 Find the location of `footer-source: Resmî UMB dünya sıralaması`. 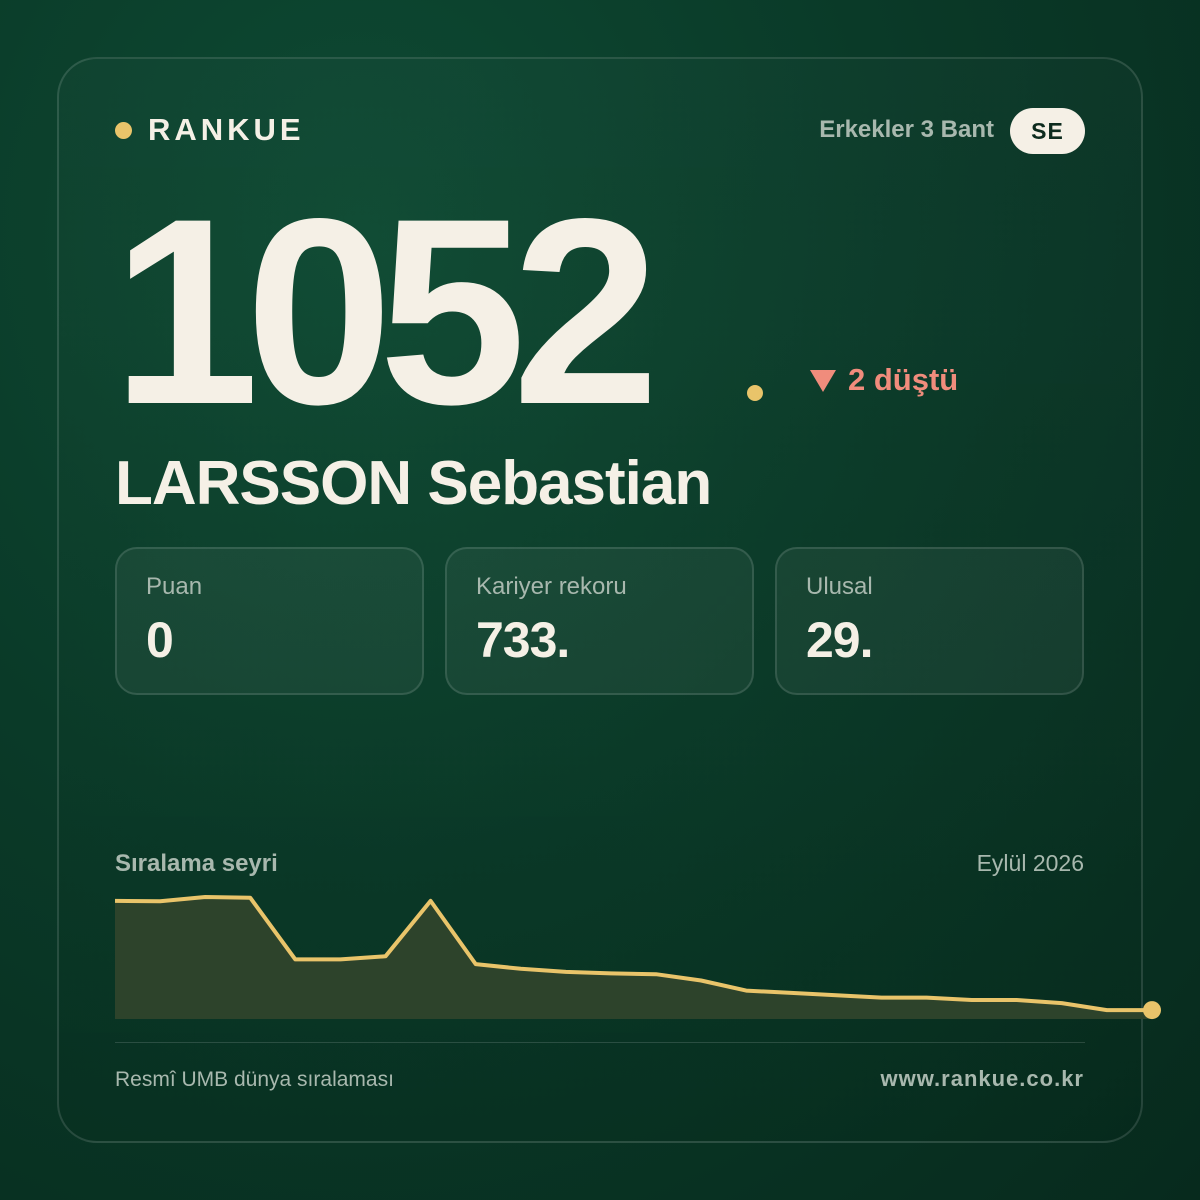

footer-source: Resmî UMB dünya sıralaması is located at coordinates (254, 1079).